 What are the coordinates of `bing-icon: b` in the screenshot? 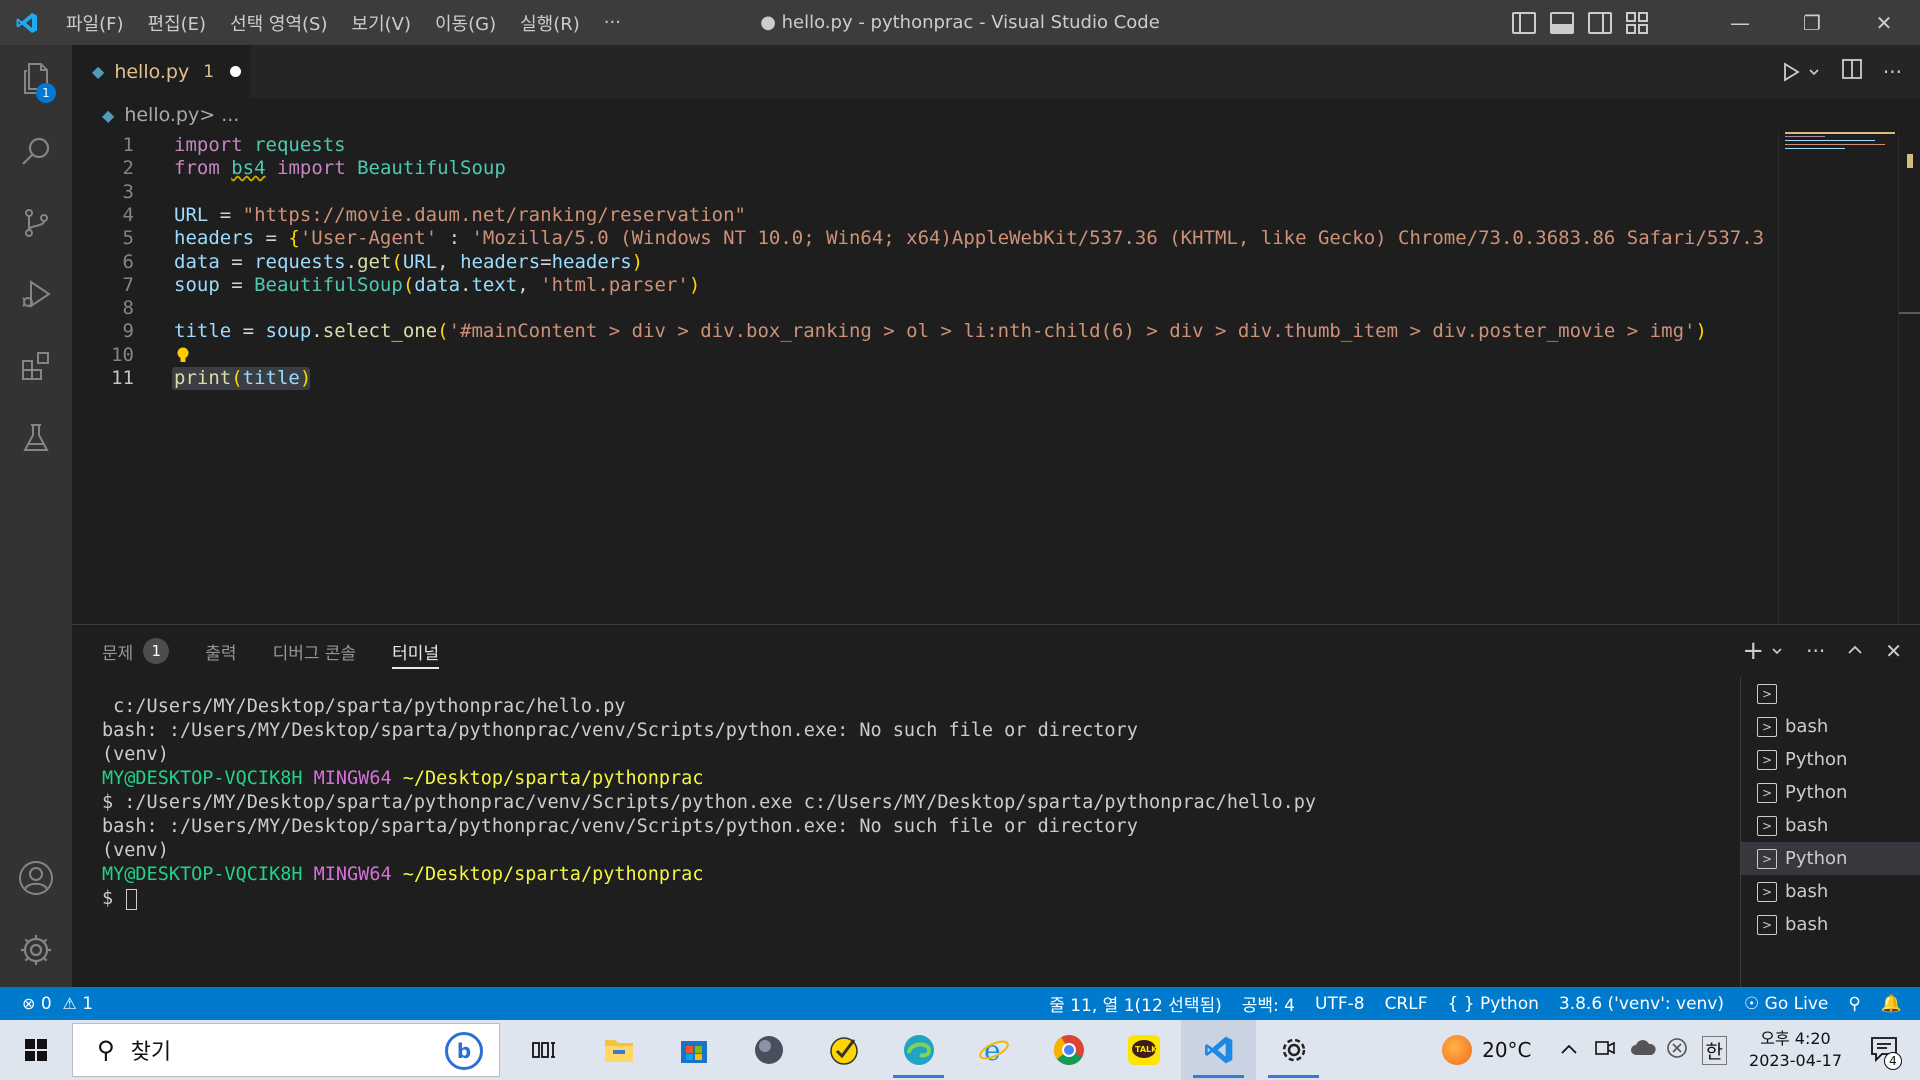 It's located at (464, 1051).